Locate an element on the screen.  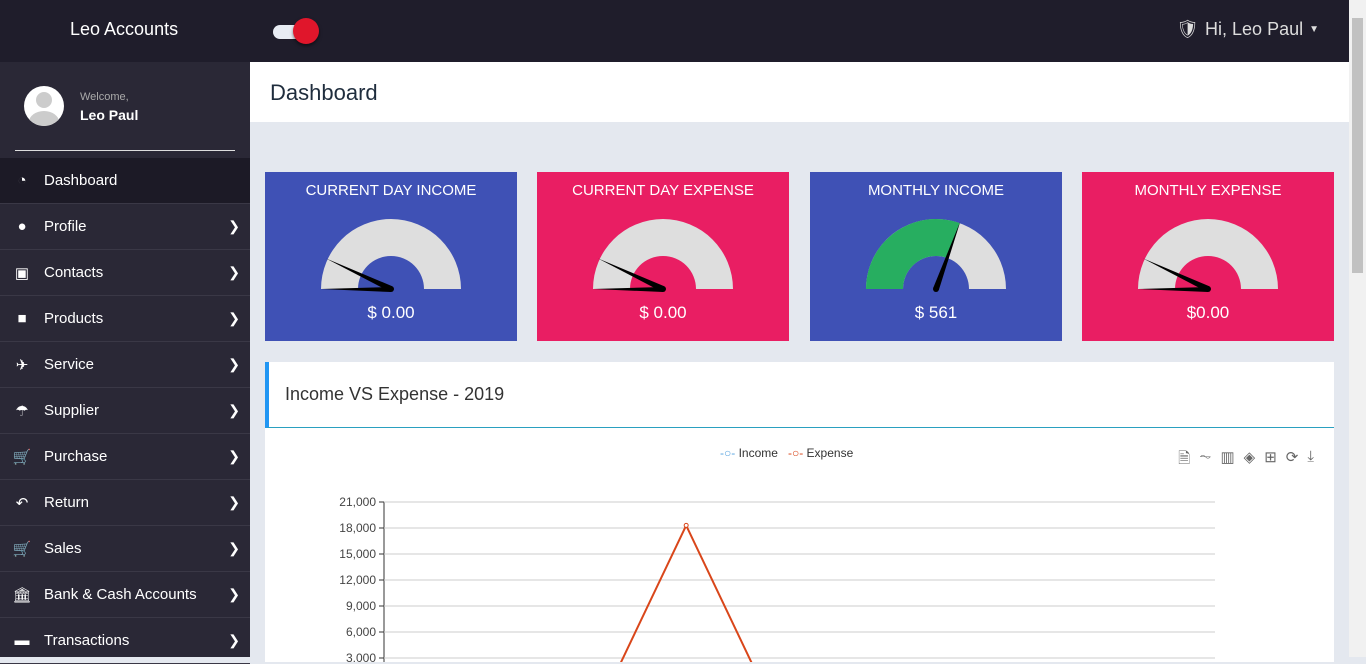
welcome-label: Welcome, is located at coordinates (104, 97).